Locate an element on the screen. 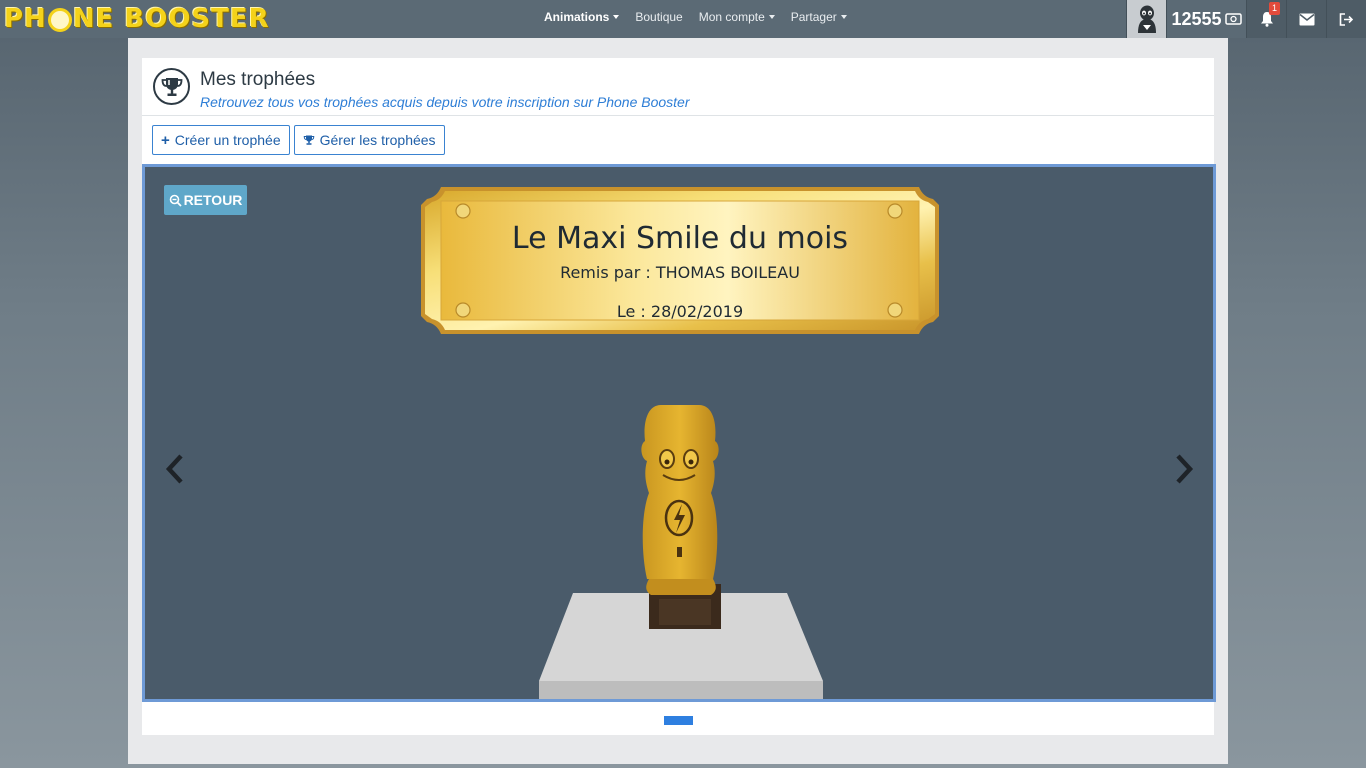 Image resolution: width=1366 pixels, height=768 pixels. points-value: 12555 is located at coordinates (1196, 18).